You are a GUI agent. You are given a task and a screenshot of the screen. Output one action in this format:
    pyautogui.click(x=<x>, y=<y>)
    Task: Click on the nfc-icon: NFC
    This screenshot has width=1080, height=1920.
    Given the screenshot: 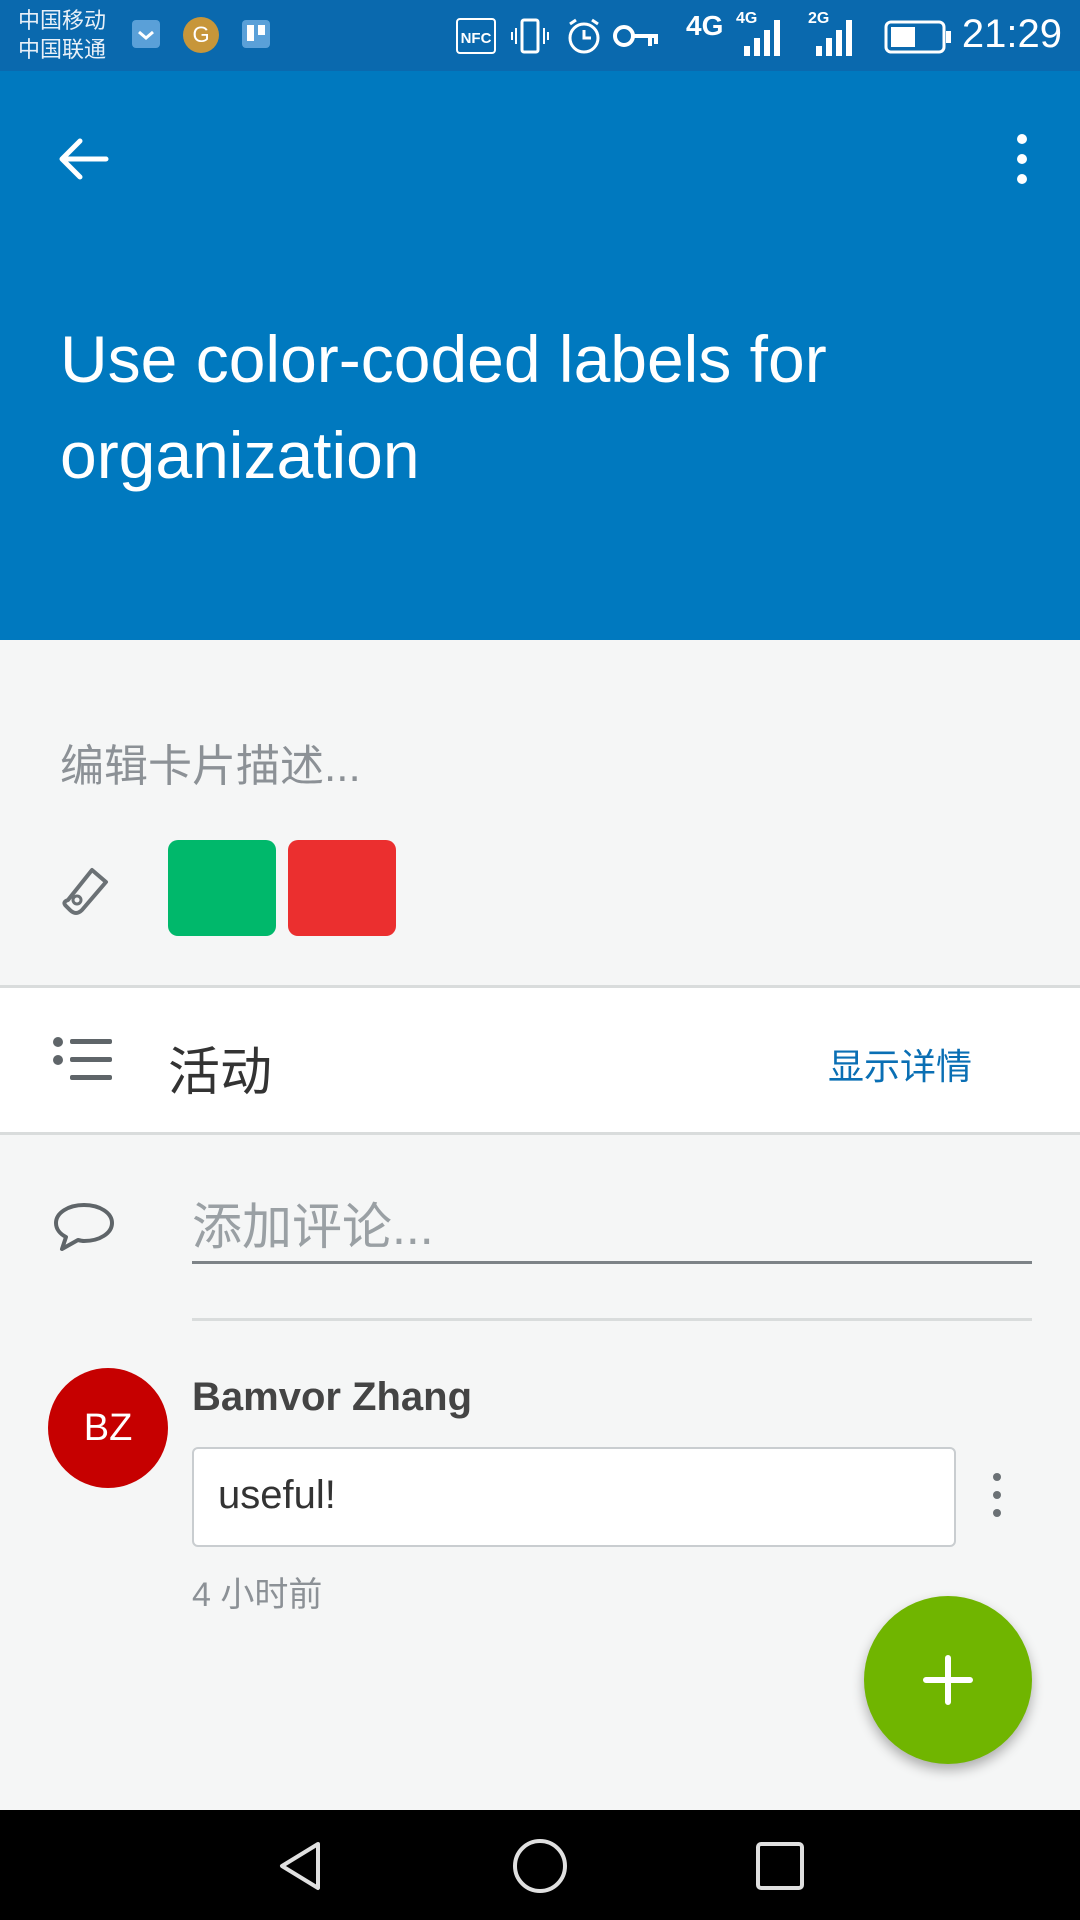 What is the action you would take?
    pyautogui.click(x=476, y=36)
    